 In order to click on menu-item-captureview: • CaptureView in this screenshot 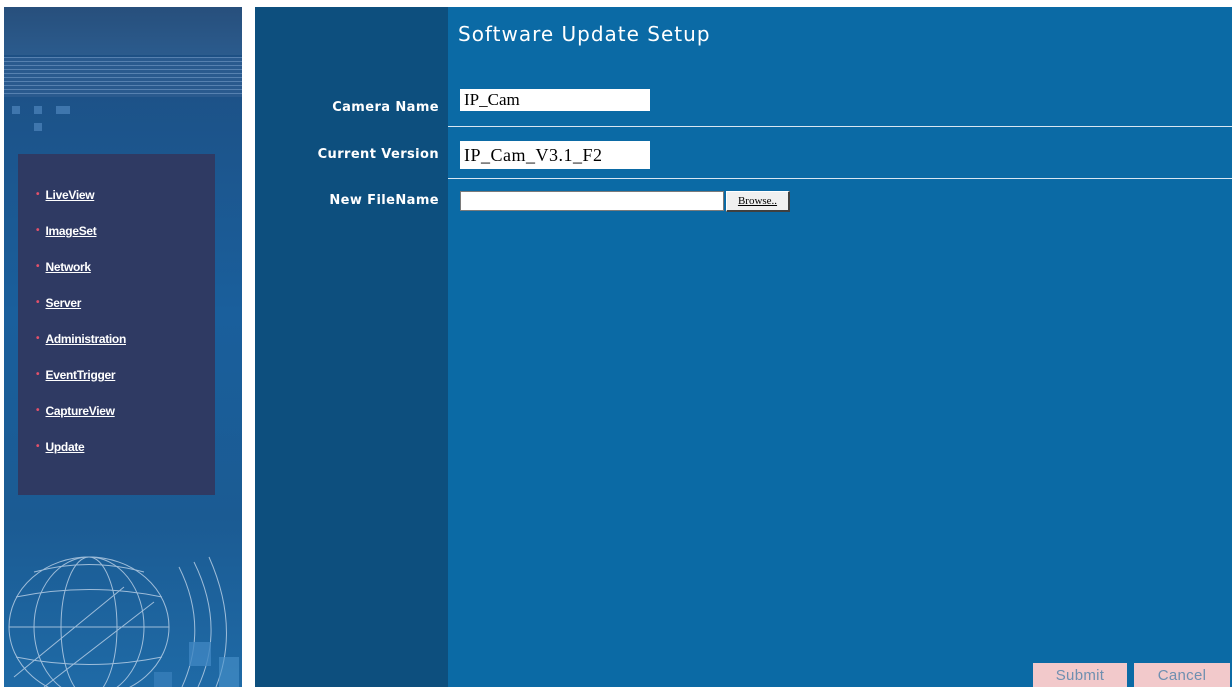, I will do `click(81, 422)`.